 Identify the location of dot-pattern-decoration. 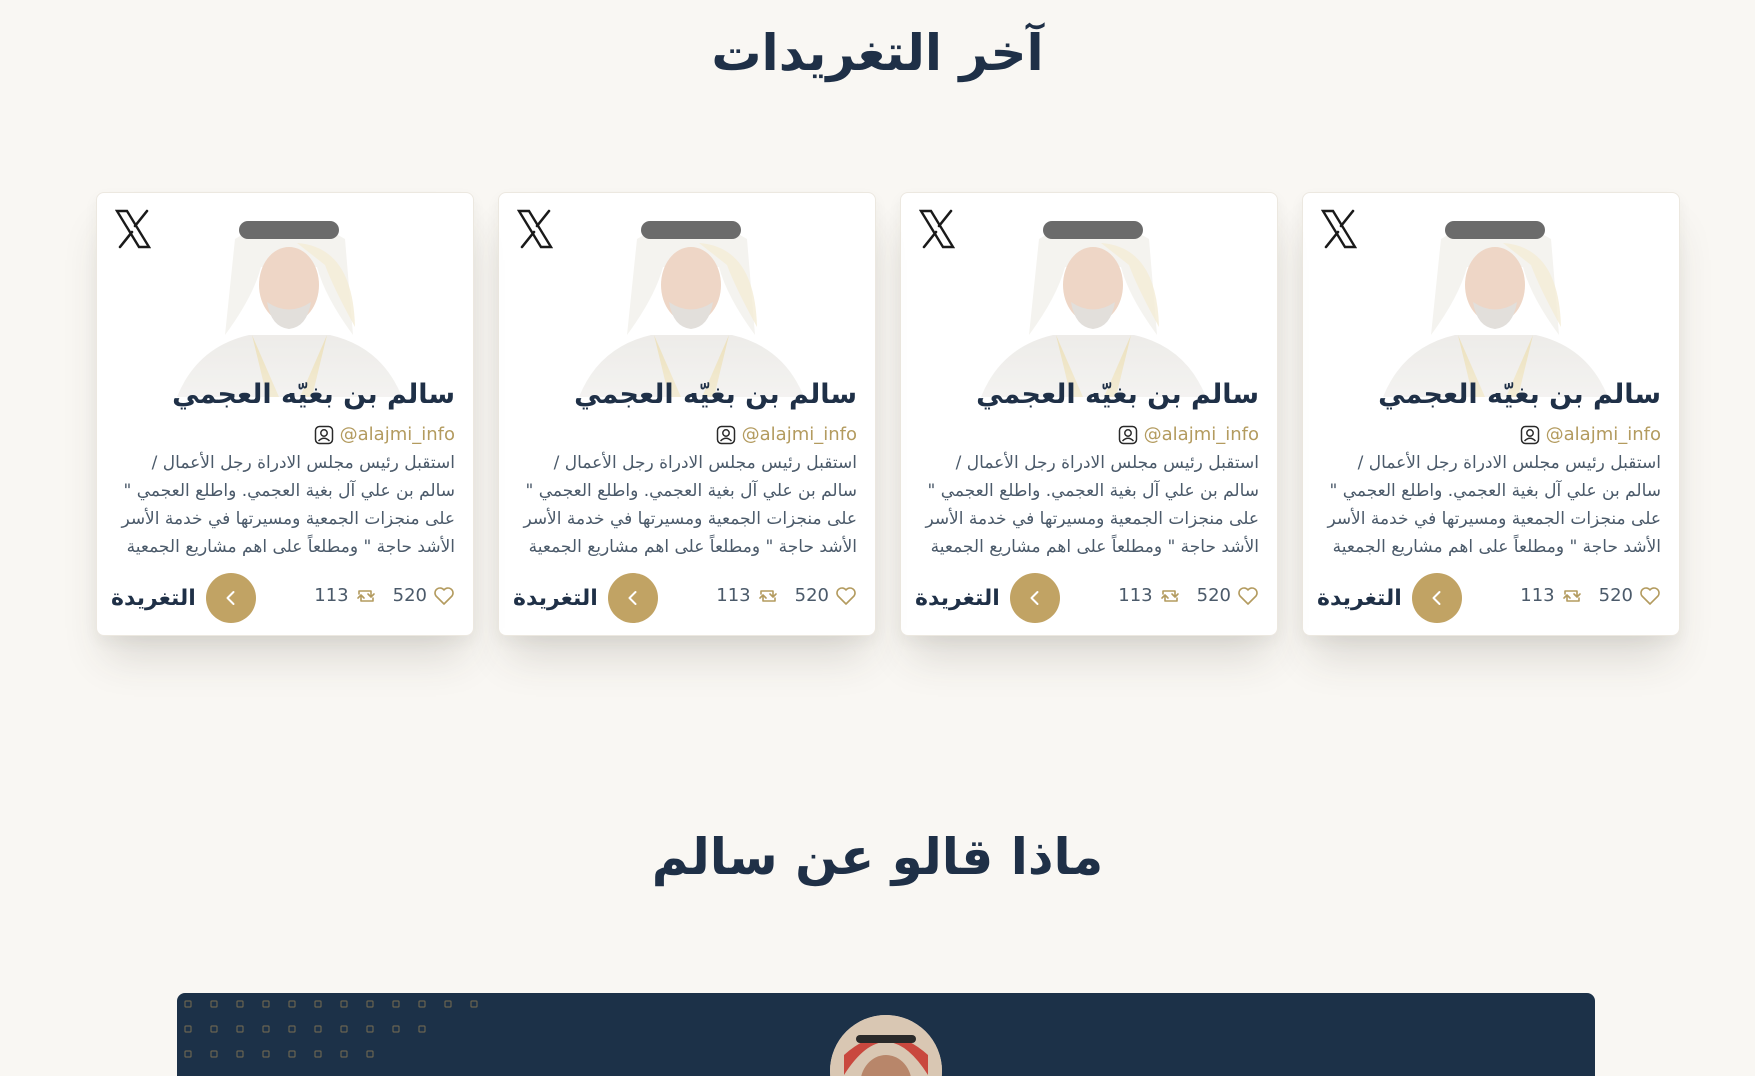
(331, 1029).